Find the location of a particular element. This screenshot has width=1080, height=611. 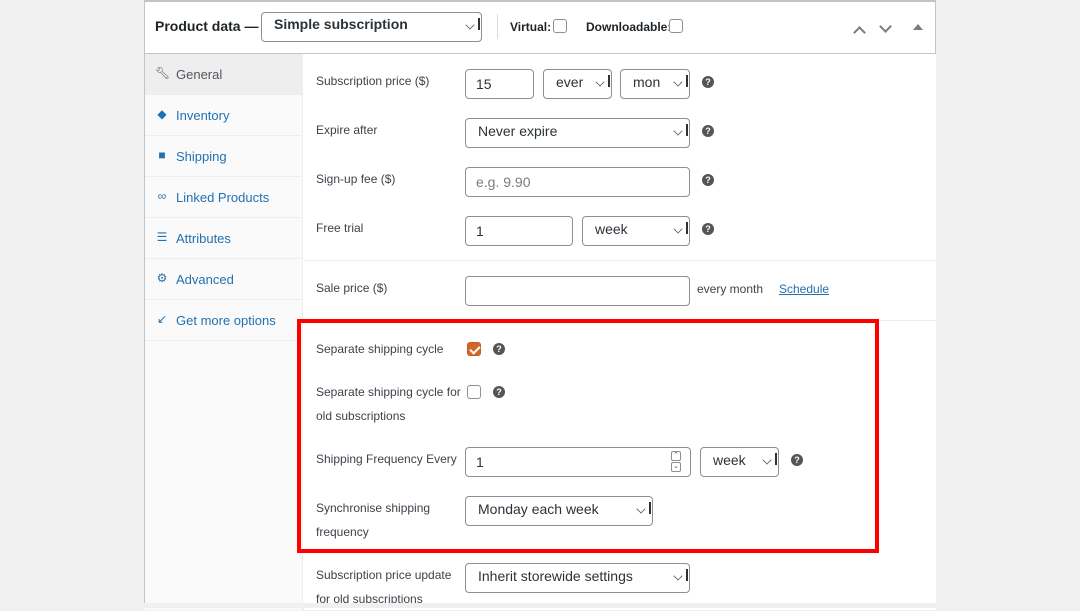

tab-linked-products: ∞ Linked Products is located at coordinates (224, 197).